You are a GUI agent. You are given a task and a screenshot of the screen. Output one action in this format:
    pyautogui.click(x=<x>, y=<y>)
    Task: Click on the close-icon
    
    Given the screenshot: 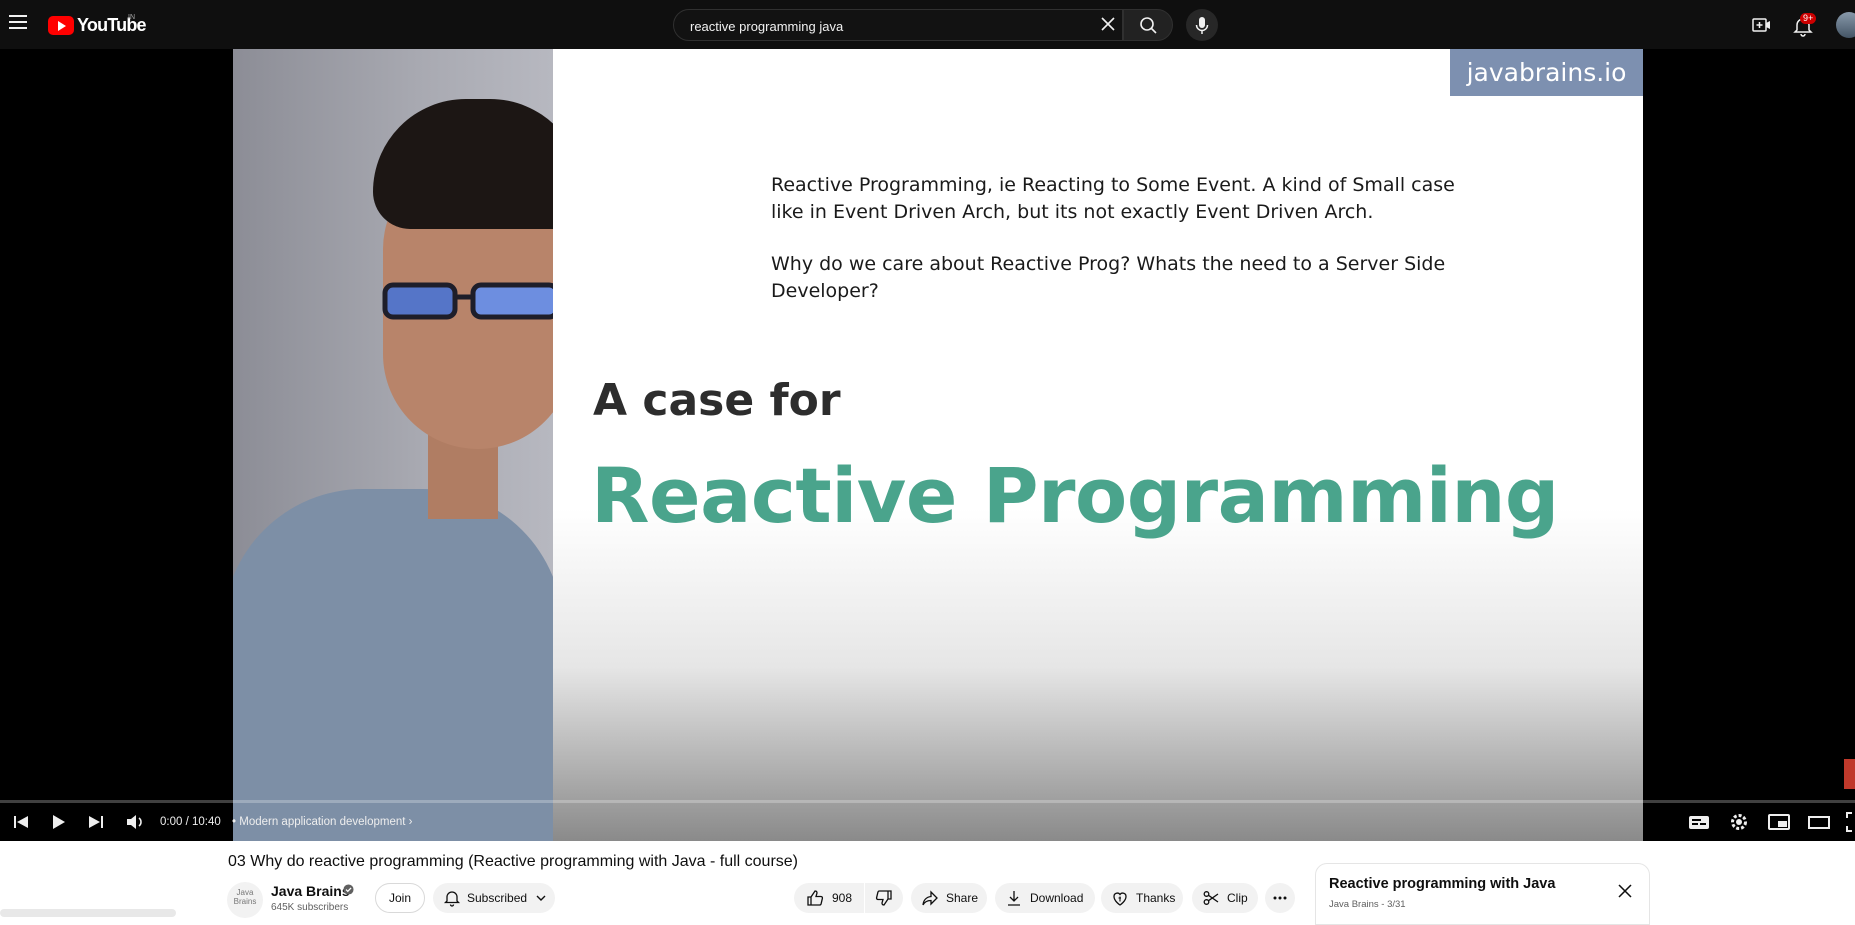 What is the action you would take?
    pyautogui.click(x=1625, y=891)
    